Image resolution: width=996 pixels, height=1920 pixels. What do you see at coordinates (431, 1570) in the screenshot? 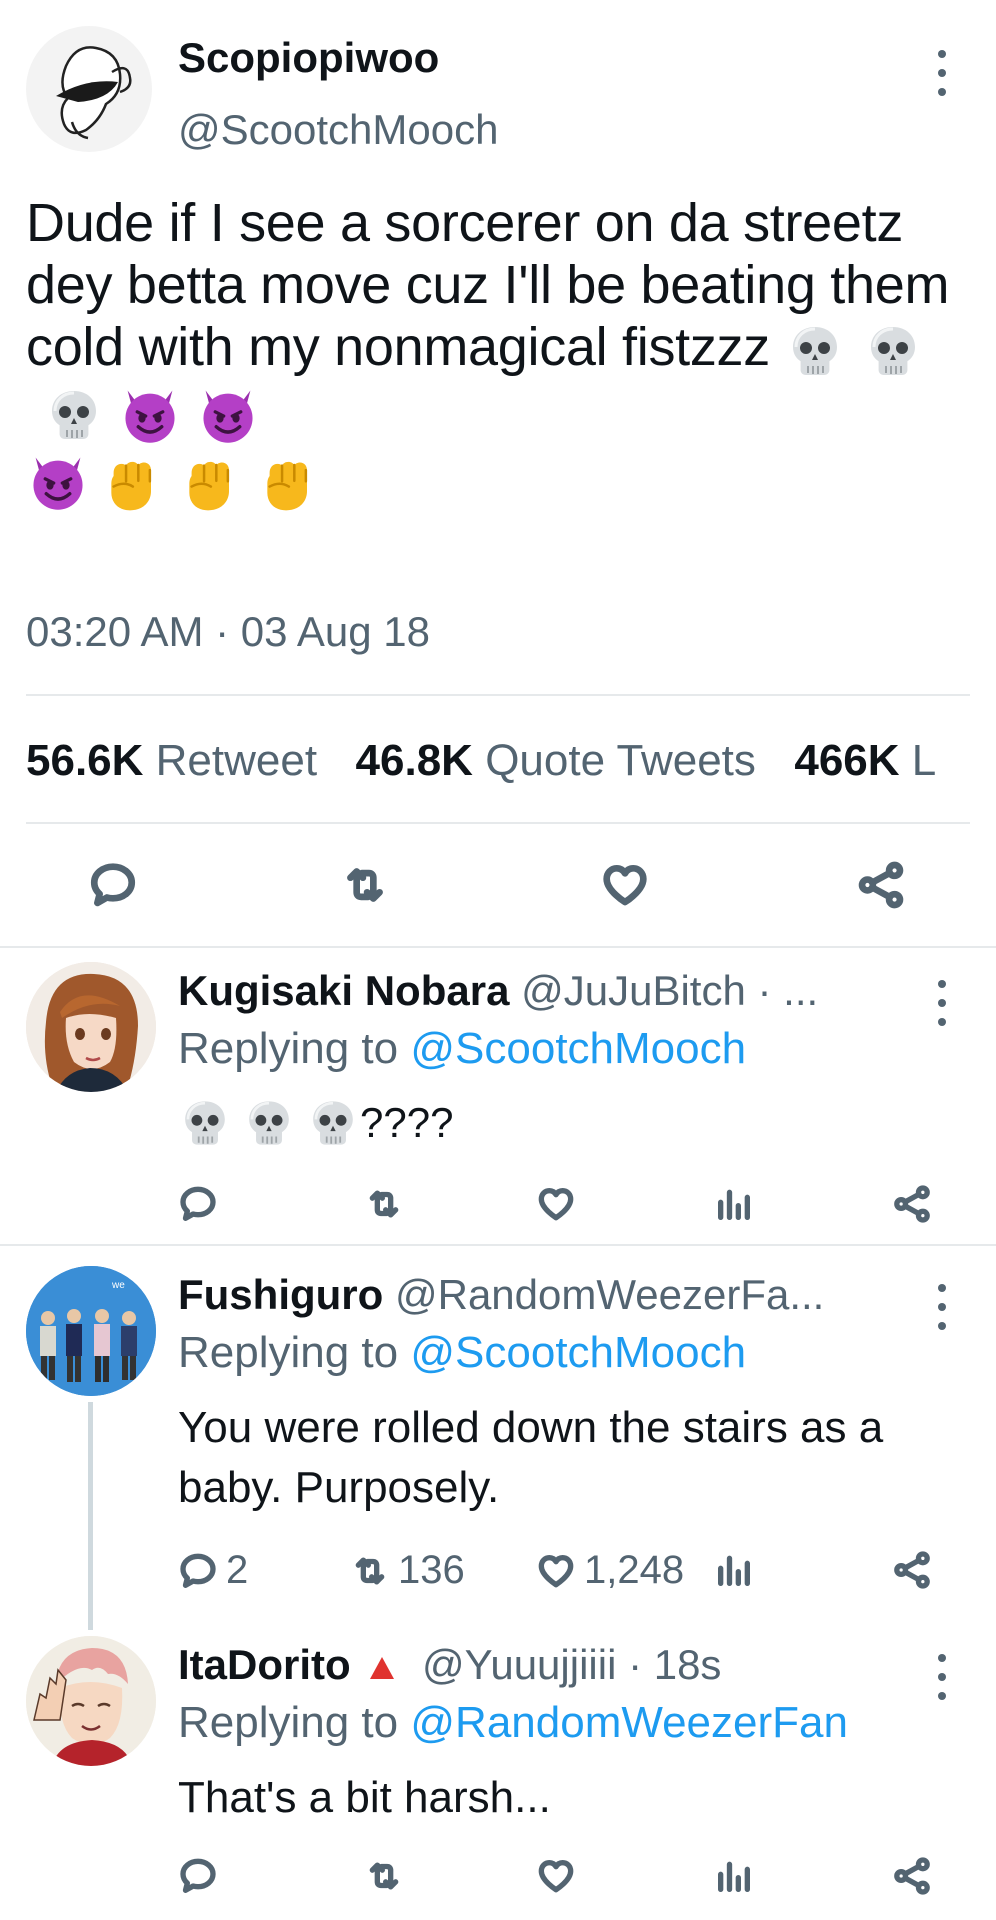
I see `retweet-count: 136` at bounding box center [431, 1570].